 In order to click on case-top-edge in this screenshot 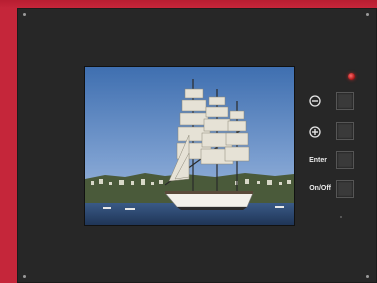, I will do `click(188, 4)`.